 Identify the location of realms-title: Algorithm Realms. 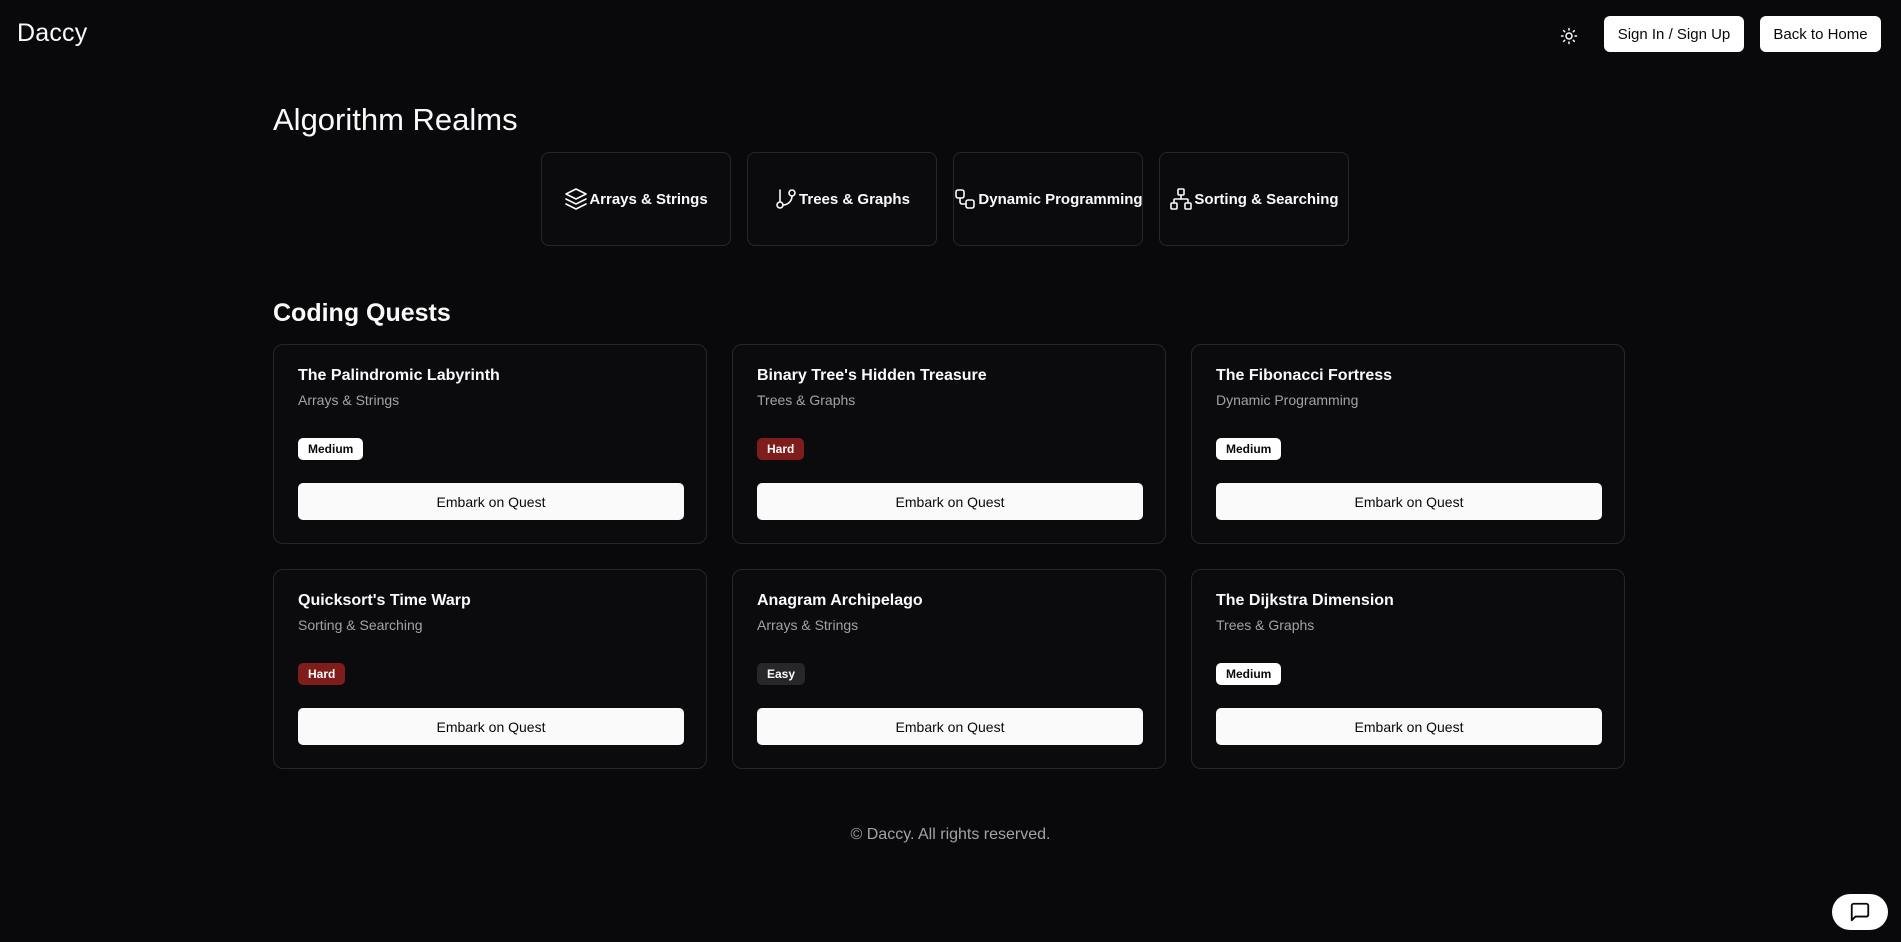
(395, 119).